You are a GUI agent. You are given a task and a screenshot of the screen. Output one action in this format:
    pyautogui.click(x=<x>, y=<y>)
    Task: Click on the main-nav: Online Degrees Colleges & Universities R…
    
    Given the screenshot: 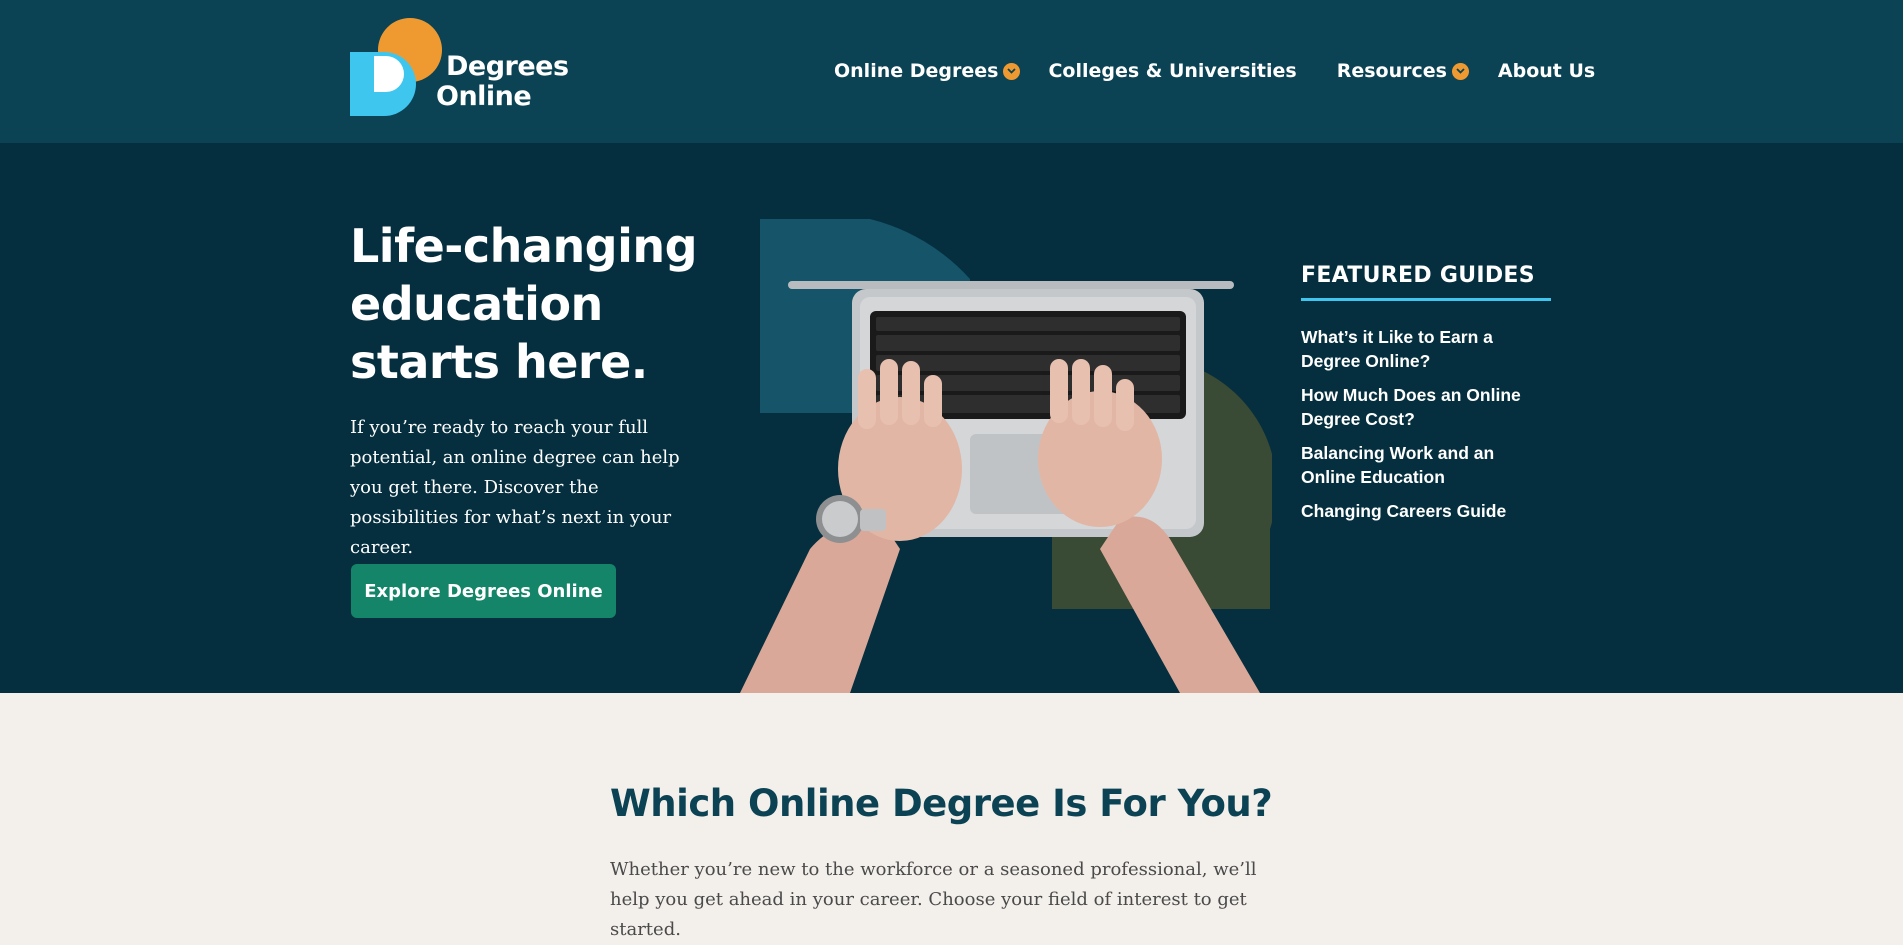 What is the action you would take?
    pyautogui.click(x=1214, y=71)
    